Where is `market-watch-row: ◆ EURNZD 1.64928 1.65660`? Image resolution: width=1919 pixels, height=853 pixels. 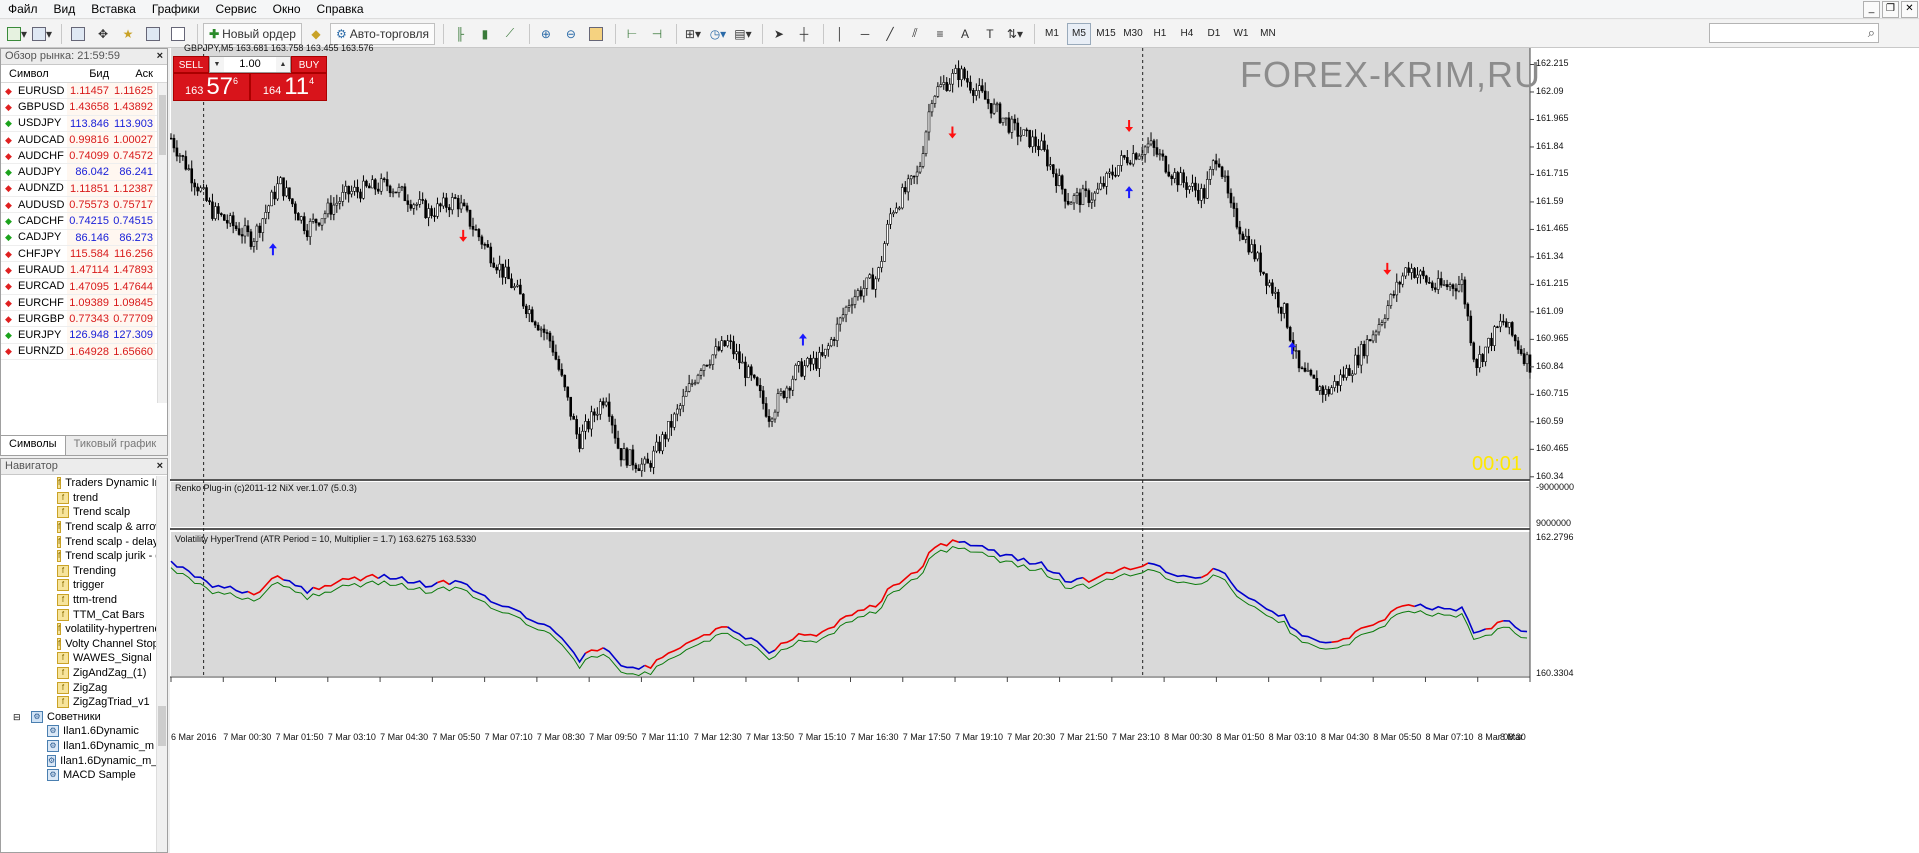
market-watch-row: ◆ EURNZD 1.64928 1.65660 is located at coordinates (84, 352).